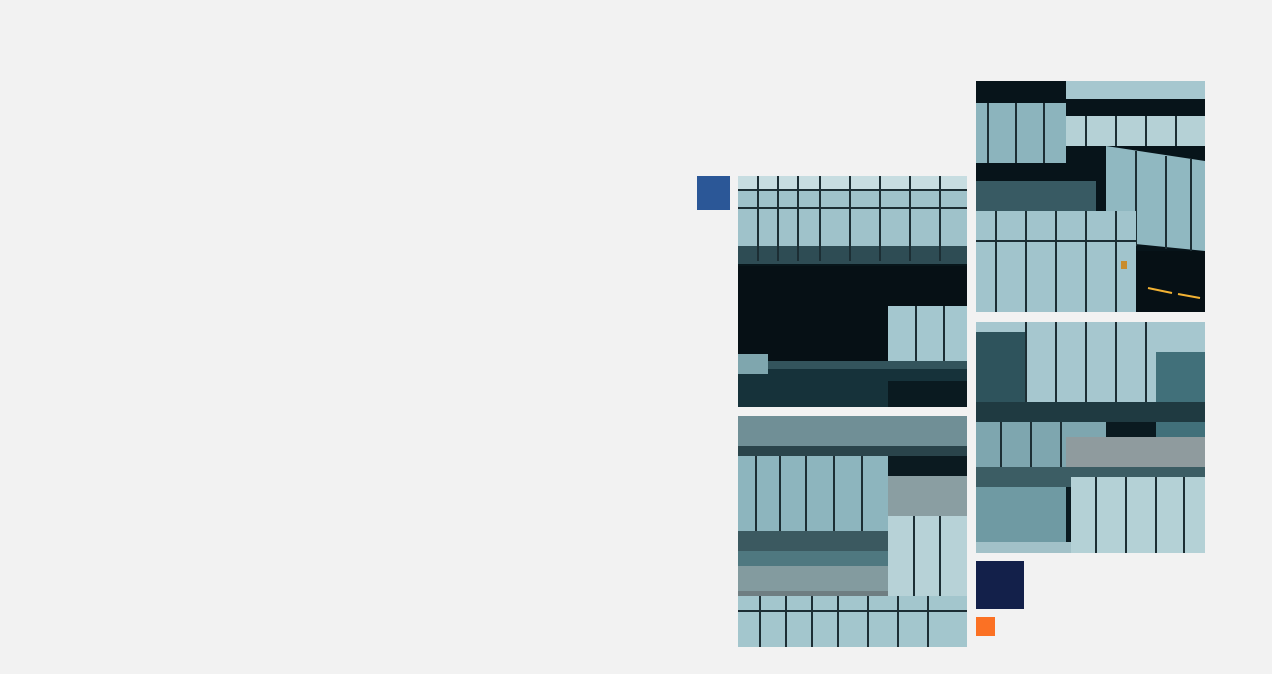  What do you see at coordinates (1000, 585) in the screenshot?
I see `navy-accent-square` at bounding box center [1000, 585].